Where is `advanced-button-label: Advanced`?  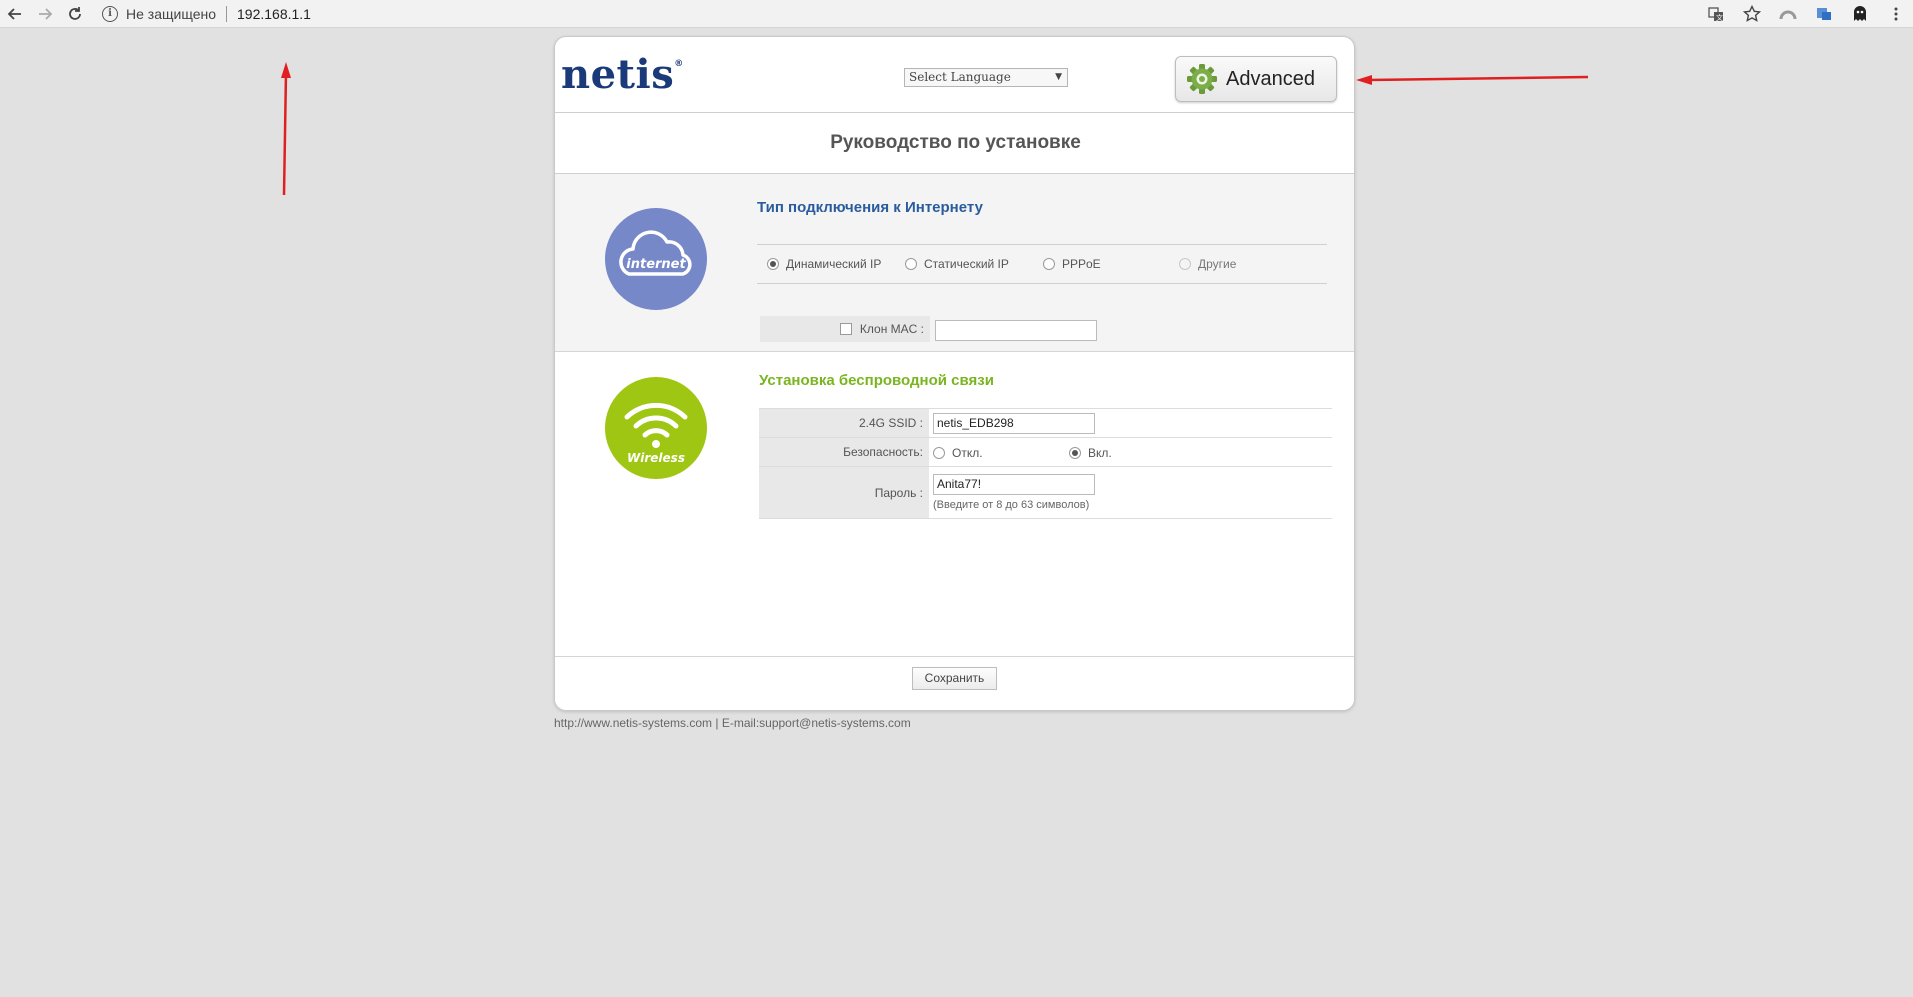
advanced-button-label: Advanced is located at coordinates (1270, 78).